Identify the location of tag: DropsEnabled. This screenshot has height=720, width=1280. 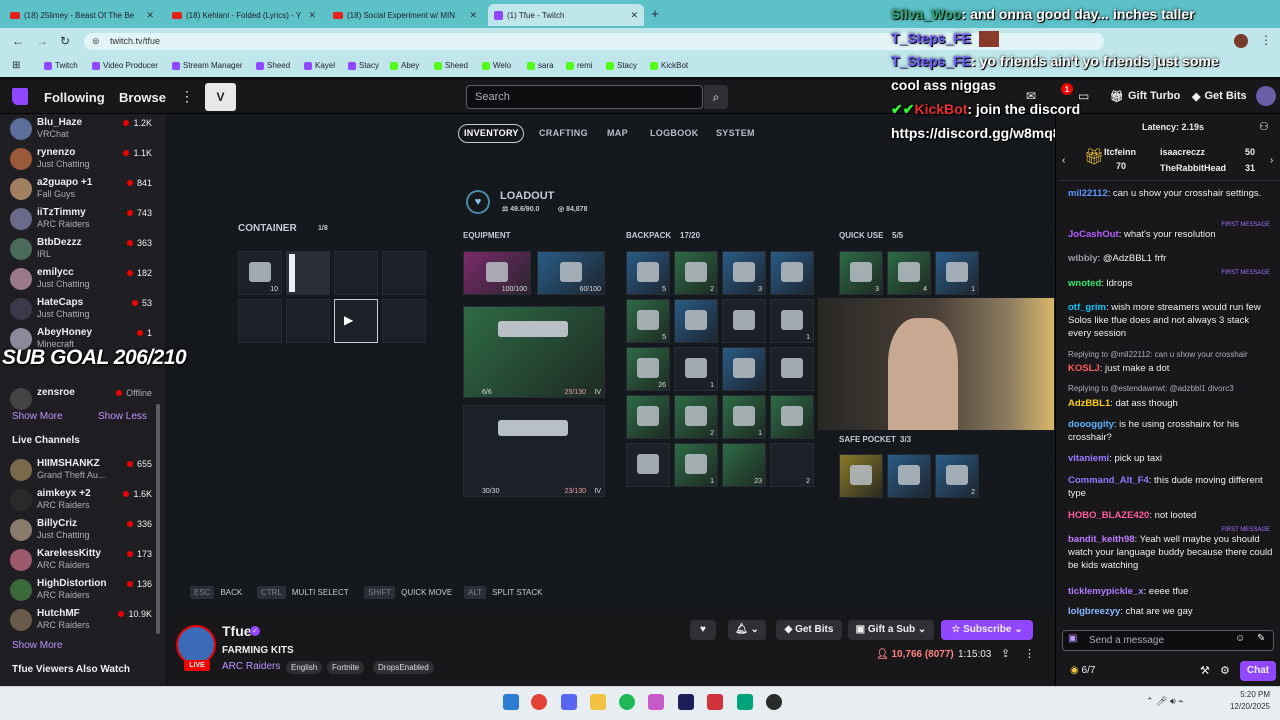
(403, 667).